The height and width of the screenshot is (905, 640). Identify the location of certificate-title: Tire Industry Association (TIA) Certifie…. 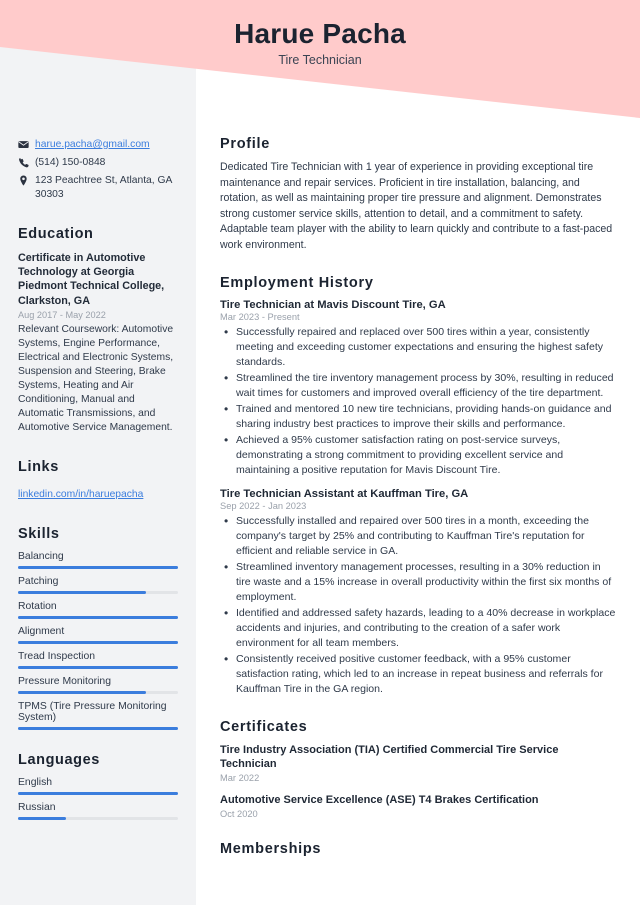
(389, 757).